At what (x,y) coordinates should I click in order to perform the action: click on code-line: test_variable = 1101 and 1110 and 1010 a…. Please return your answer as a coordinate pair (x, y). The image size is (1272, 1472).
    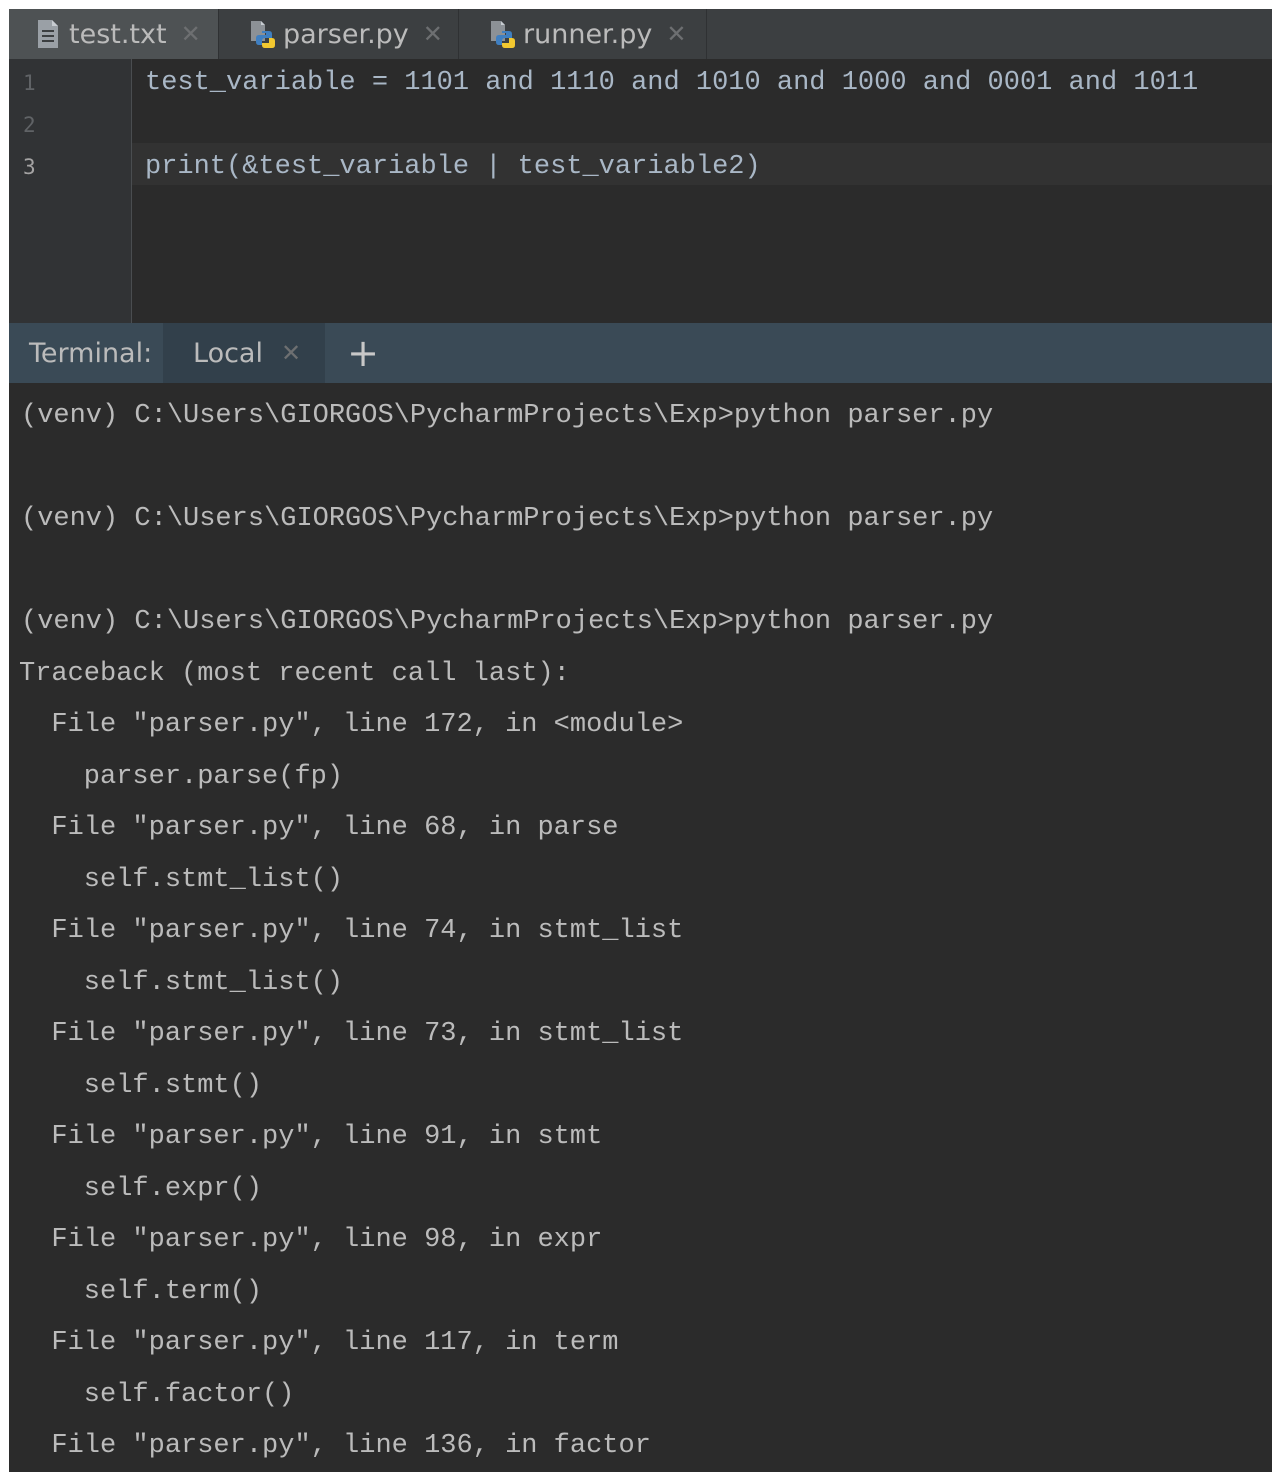
    Looking at the image, I should click on (672, 83).